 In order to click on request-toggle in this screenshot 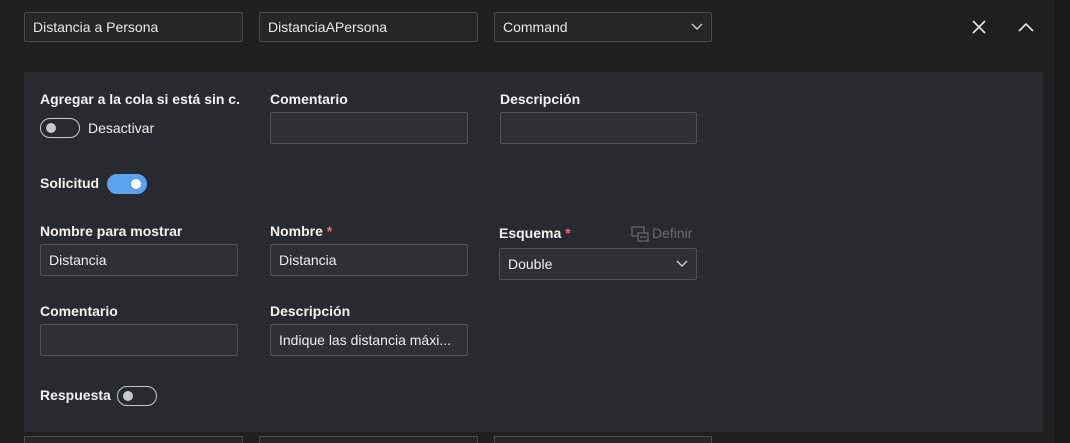, I will do `click(127, 184)`.